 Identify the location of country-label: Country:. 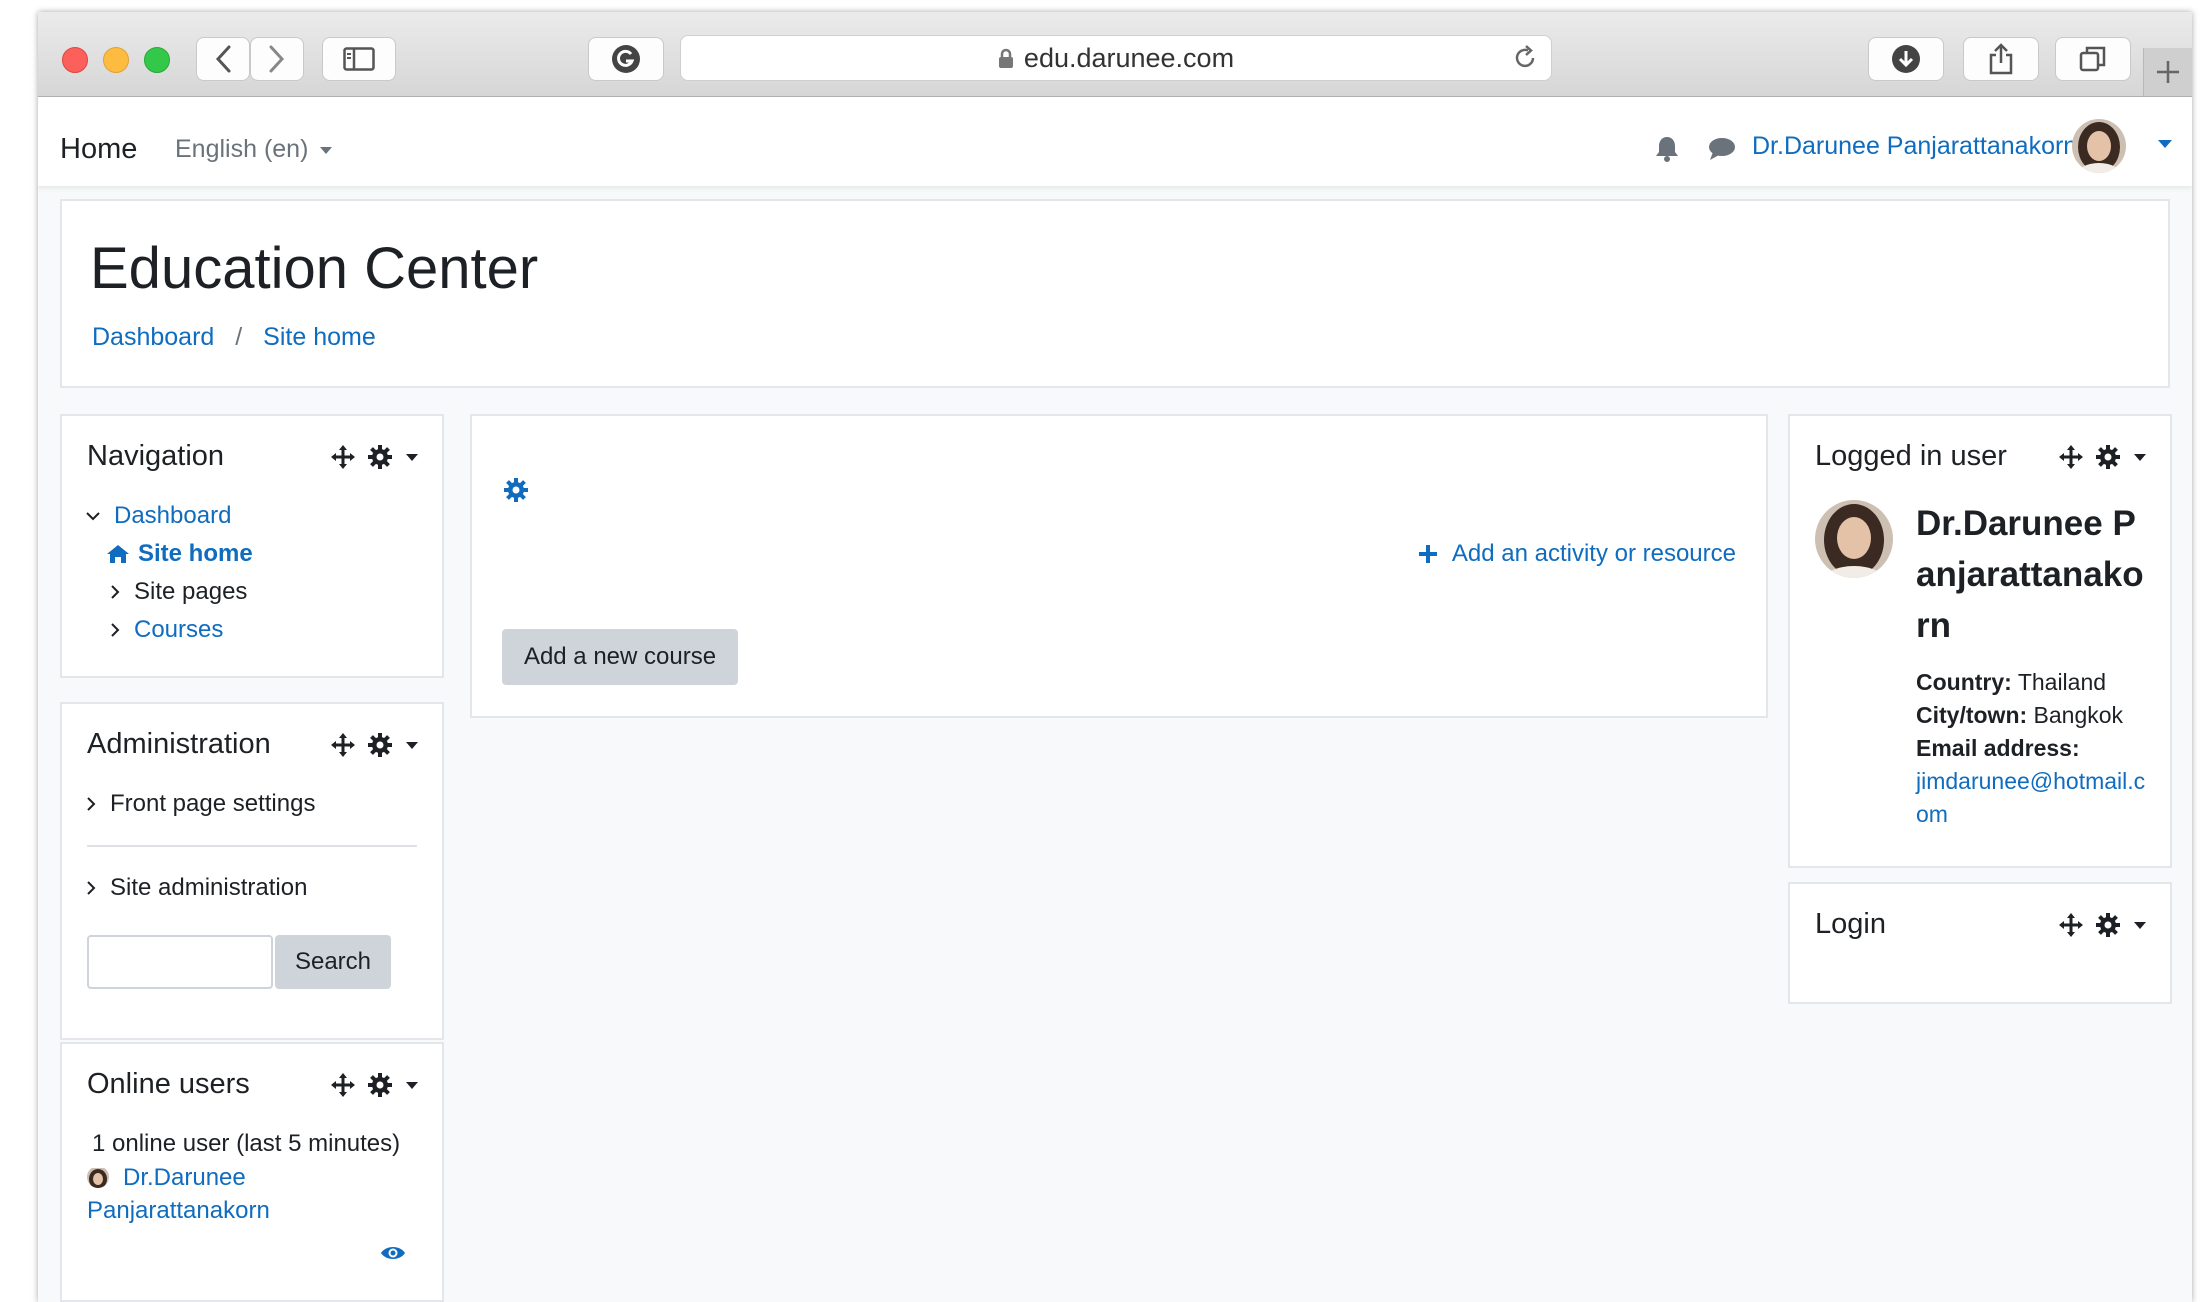
(1964, 682).